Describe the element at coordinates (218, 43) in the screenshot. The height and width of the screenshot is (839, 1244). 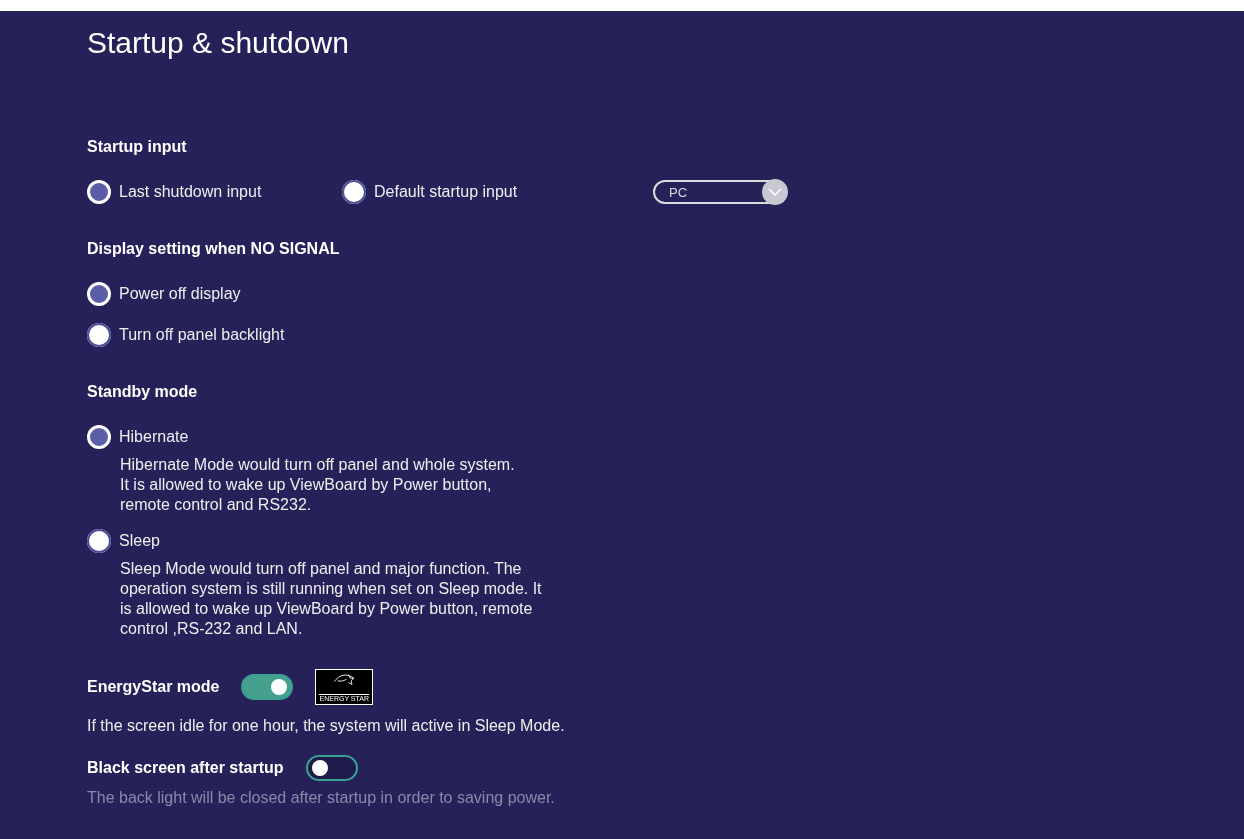
I see `page-title: Startup & shutdown` at that location.